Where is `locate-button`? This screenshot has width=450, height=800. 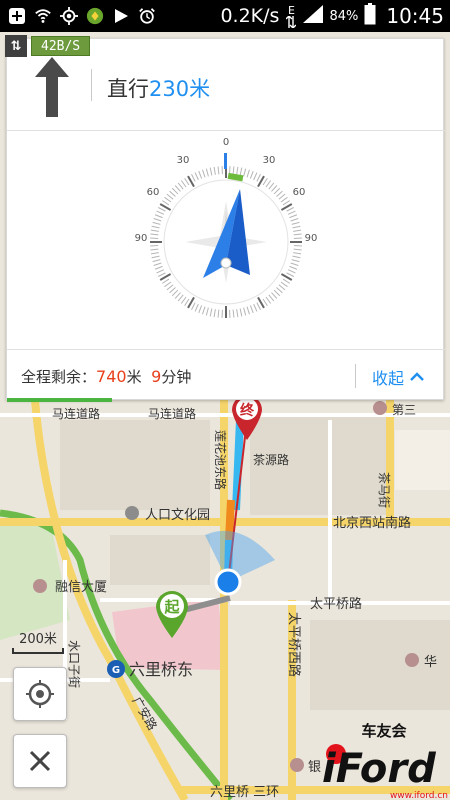
locate-button is located at coordinates (40, 694).